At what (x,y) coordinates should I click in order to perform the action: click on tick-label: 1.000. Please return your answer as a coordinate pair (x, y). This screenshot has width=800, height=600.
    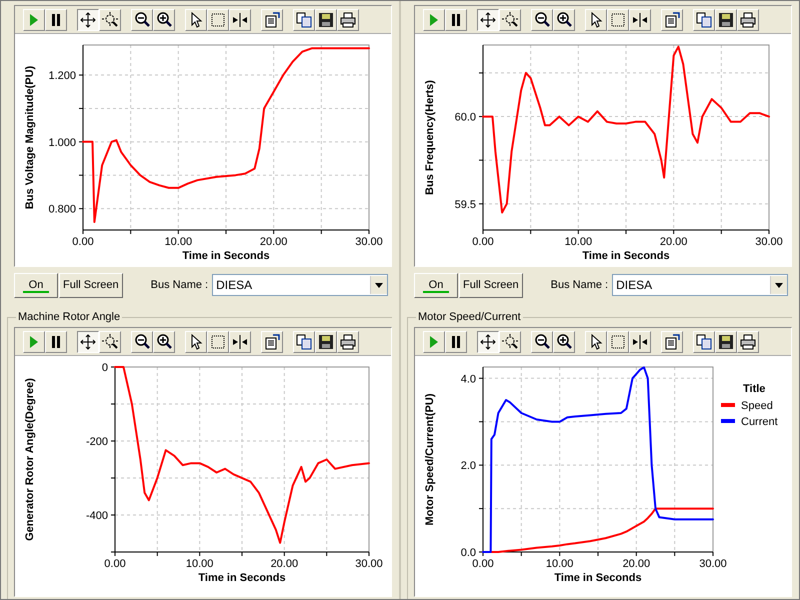
    Looking at the image, I should click on (62, 142).